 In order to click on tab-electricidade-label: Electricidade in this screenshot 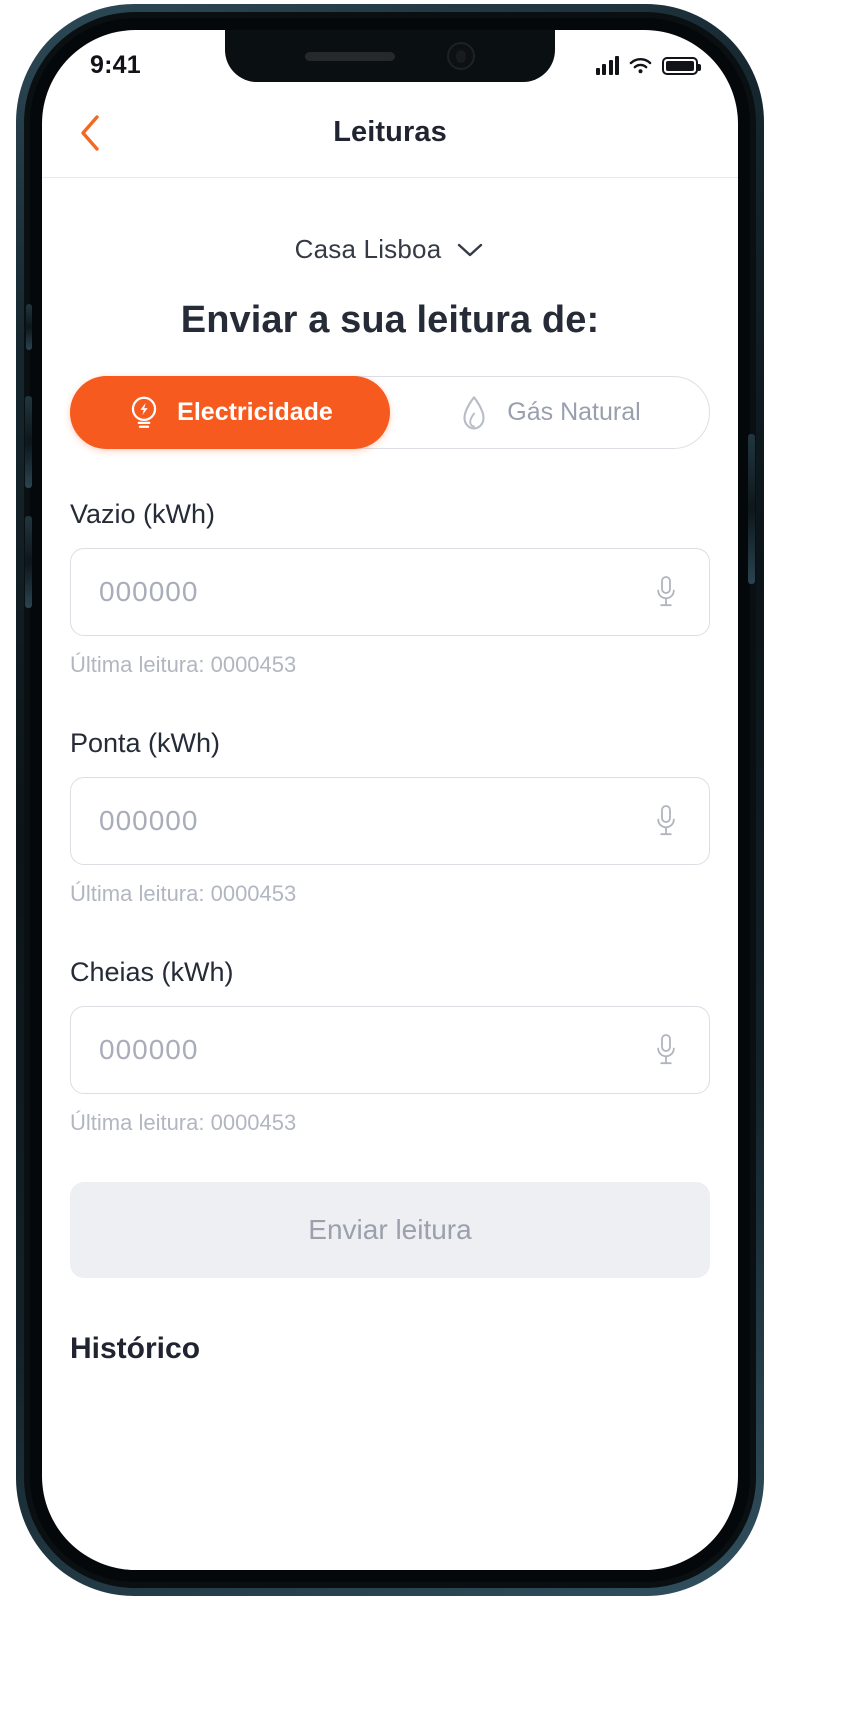, I will do `click(255, 412)`.